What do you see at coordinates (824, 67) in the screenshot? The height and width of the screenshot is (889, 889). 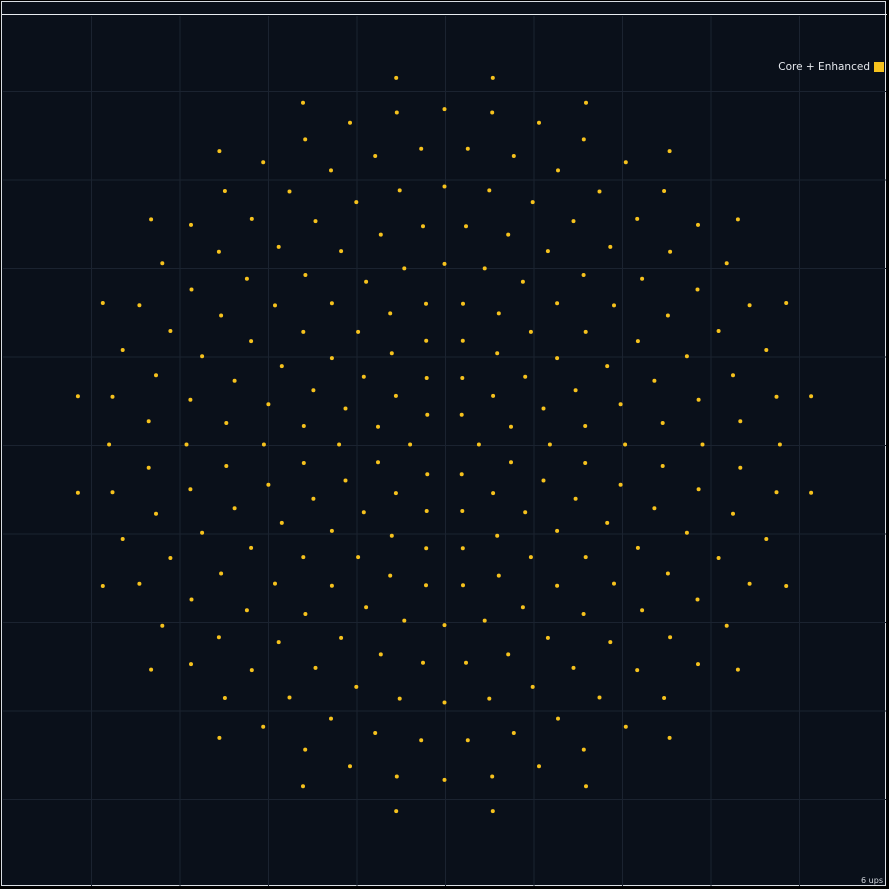 I see `legend-label: Core + Enhanced` at bounding box center [824, 67].